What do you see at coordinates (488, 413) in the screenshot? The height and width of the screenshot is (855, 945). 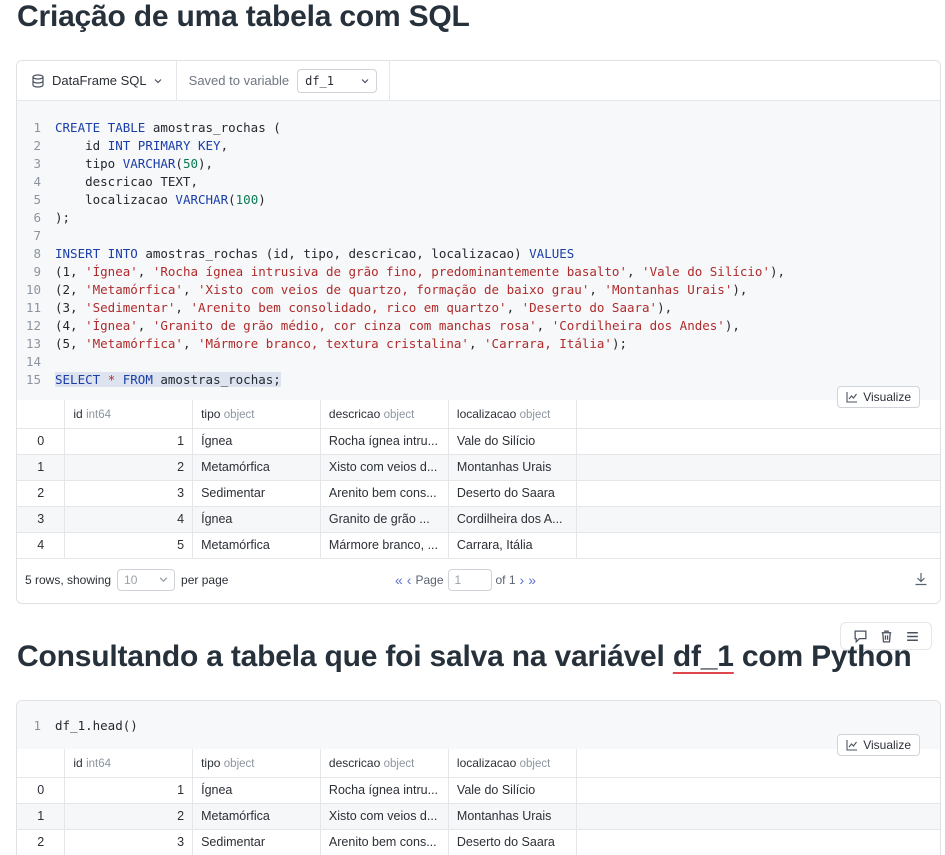 I see `column-name: localizacao` at bounding box center [488, 413].